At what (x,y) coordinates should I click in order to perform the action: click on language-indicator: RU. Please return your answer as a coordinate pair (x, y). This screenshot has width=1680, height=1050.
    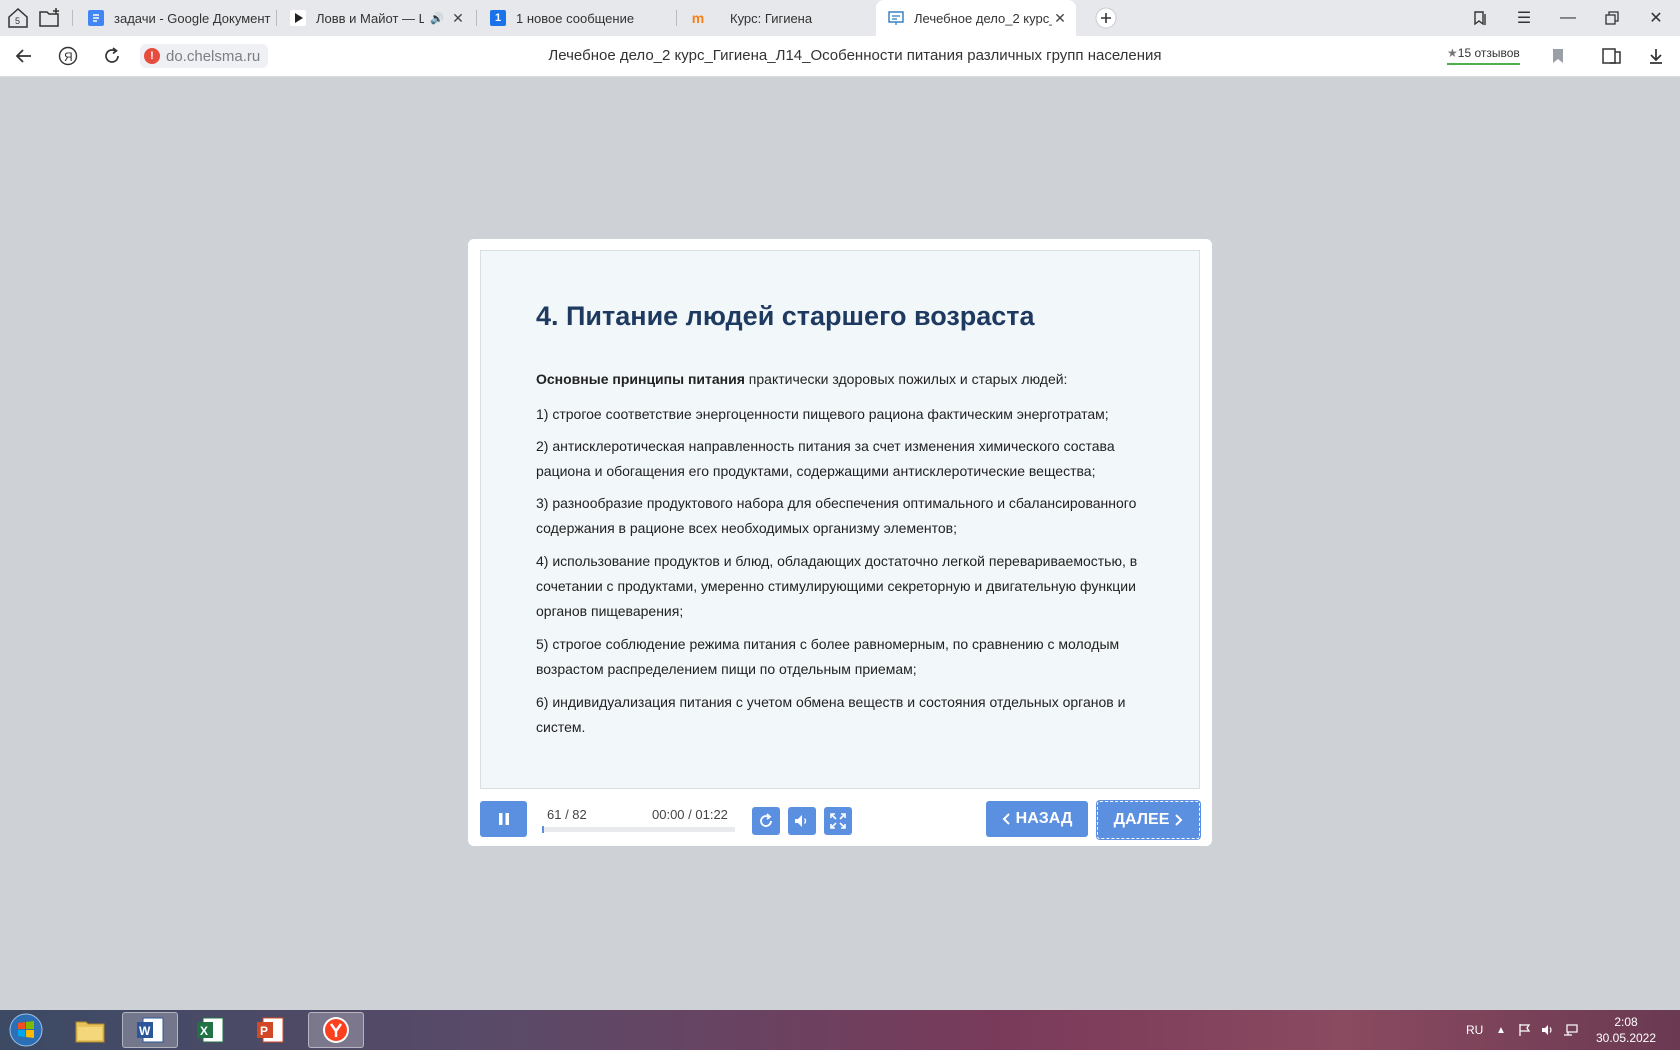
    Looking at the image, I should click on (1474, 1030).